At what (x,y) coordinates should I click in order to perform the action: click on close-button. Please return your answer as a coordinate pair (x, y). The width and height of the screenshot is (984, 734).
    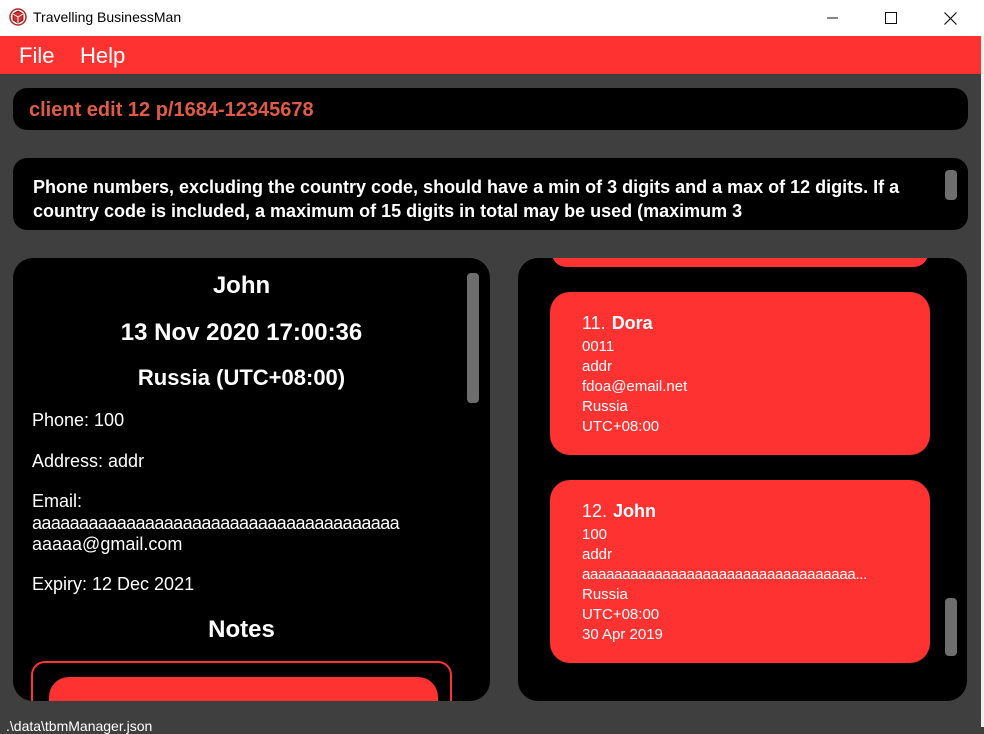
    Looking at the image, I should click on (950, 18).